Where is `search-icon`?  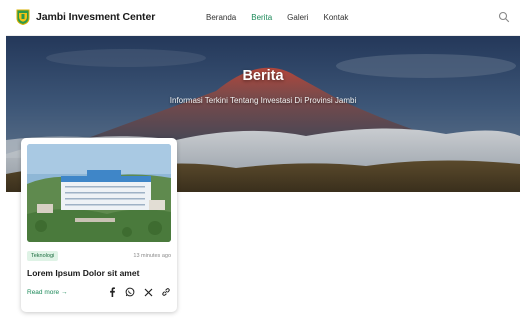
search-icon is located at coordinates (504, 17).